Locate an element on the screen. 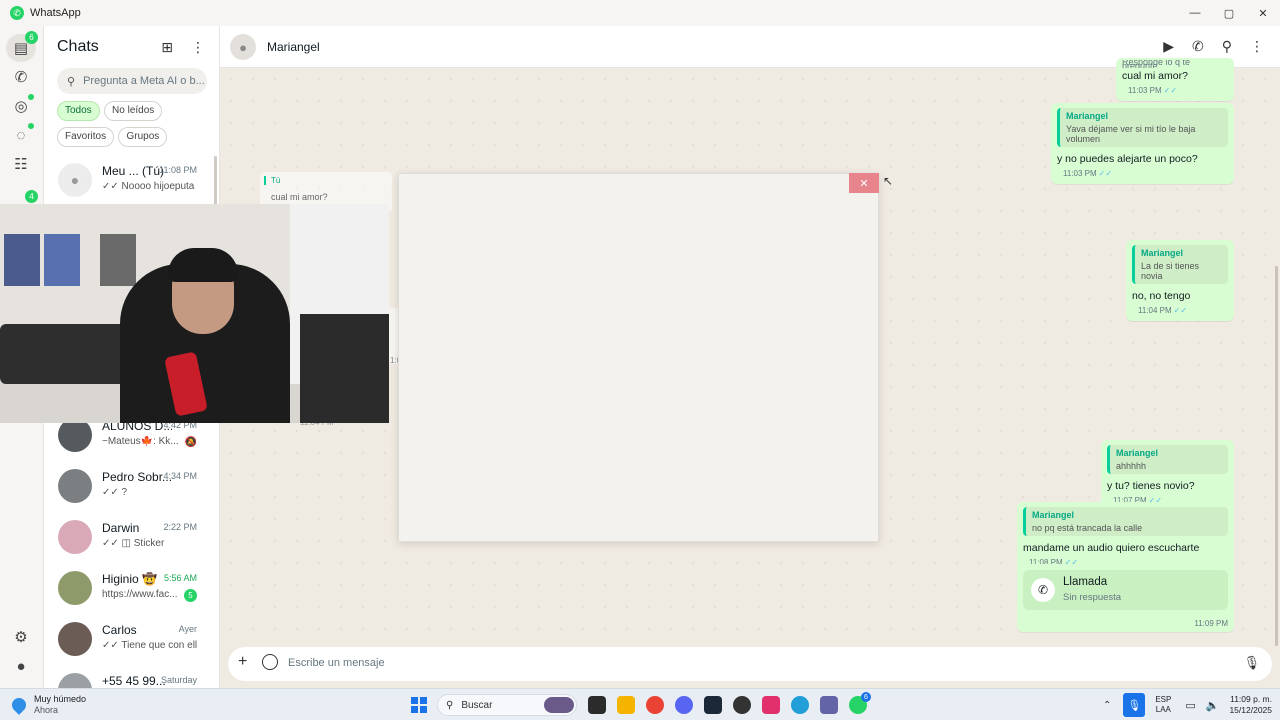 The image size is (1280, 720). close-window-button: ✕ is located at coordinates (1263, 13).